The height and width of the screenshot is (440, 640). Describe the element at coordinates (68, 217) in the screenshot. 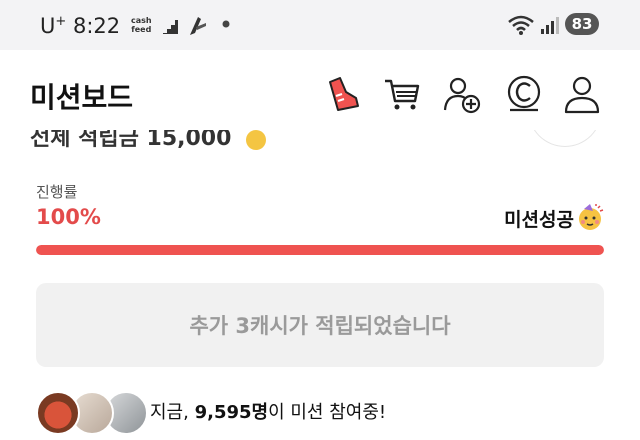

I see `progress-percent: 100%` at that location.